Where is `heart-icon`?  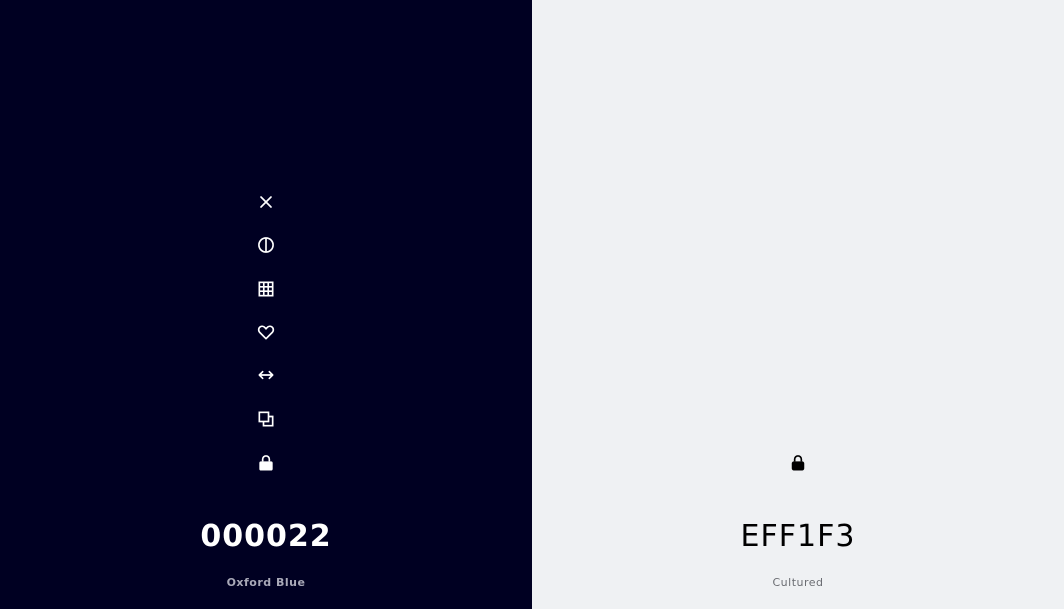 heart-icon is located at coordinates (266, 332).